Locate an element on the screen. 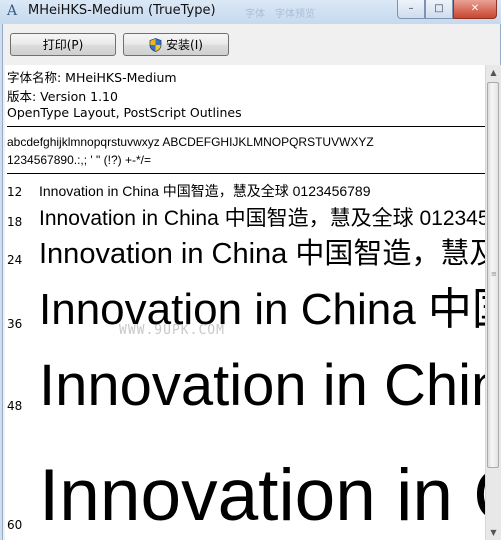  grip-icon: ≡ is located at coordinates (494, 274).